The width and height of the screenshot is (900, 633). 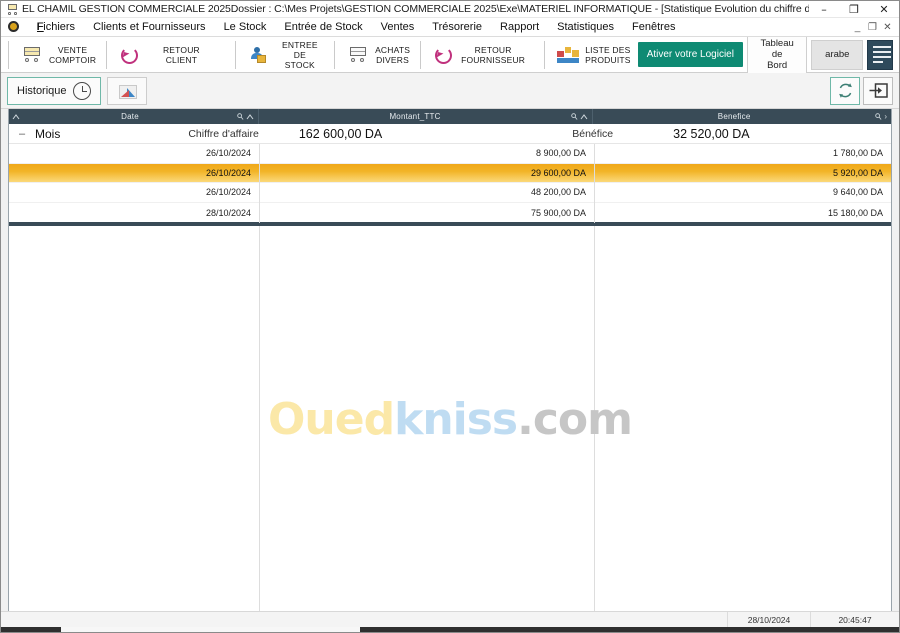 What do you see at coordinates (368, 619) in the screenshot?
I see `status-message` at bounding box center [368, 619].